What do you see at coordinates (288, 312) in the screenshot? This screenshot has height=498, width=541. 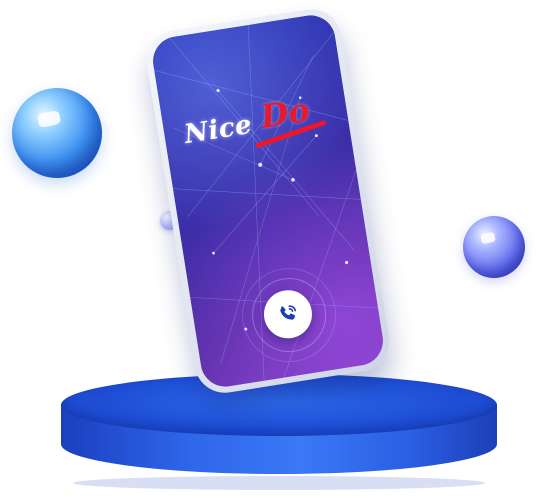 I see `phone-call-icon` at bounding box center [288, 312].